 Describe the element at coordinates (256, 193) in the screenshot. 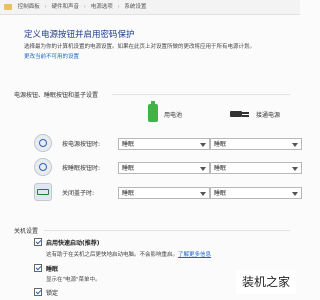

I see `lid-plugged-select: 睡眠` at that location.